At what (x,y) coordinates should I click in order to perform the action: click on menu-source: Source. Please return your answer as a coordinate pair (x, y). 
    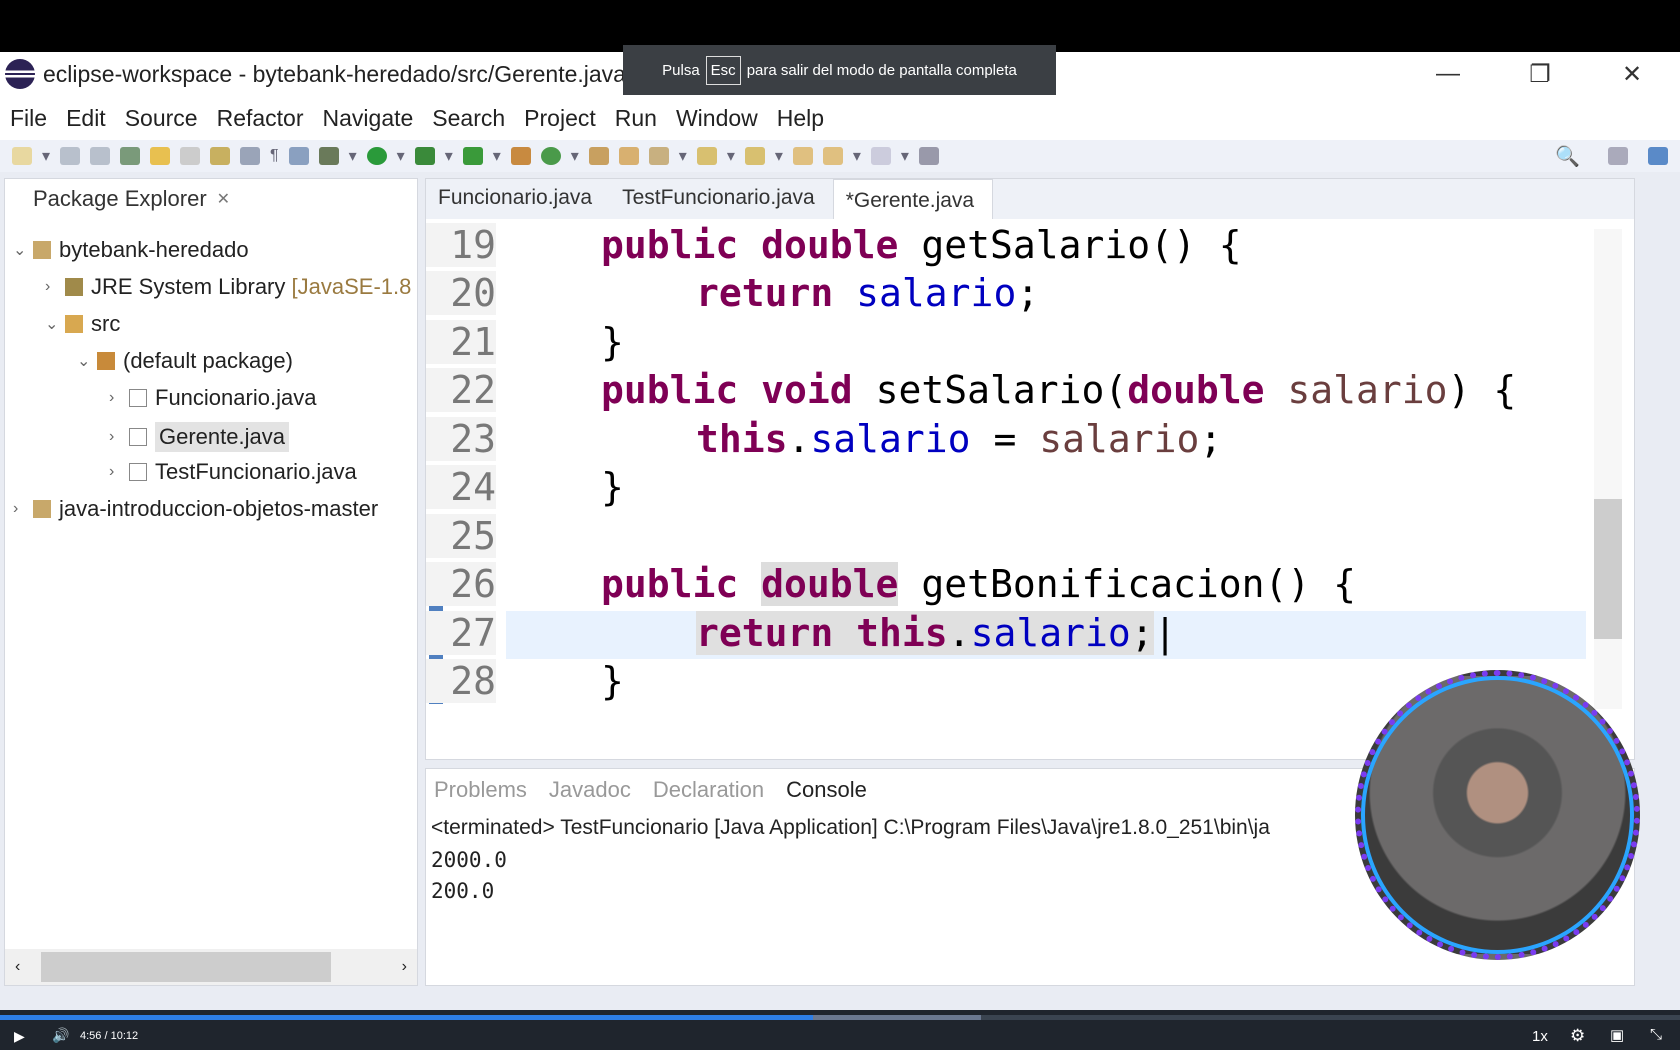
    Looking at the image, I should click on (161, 118).